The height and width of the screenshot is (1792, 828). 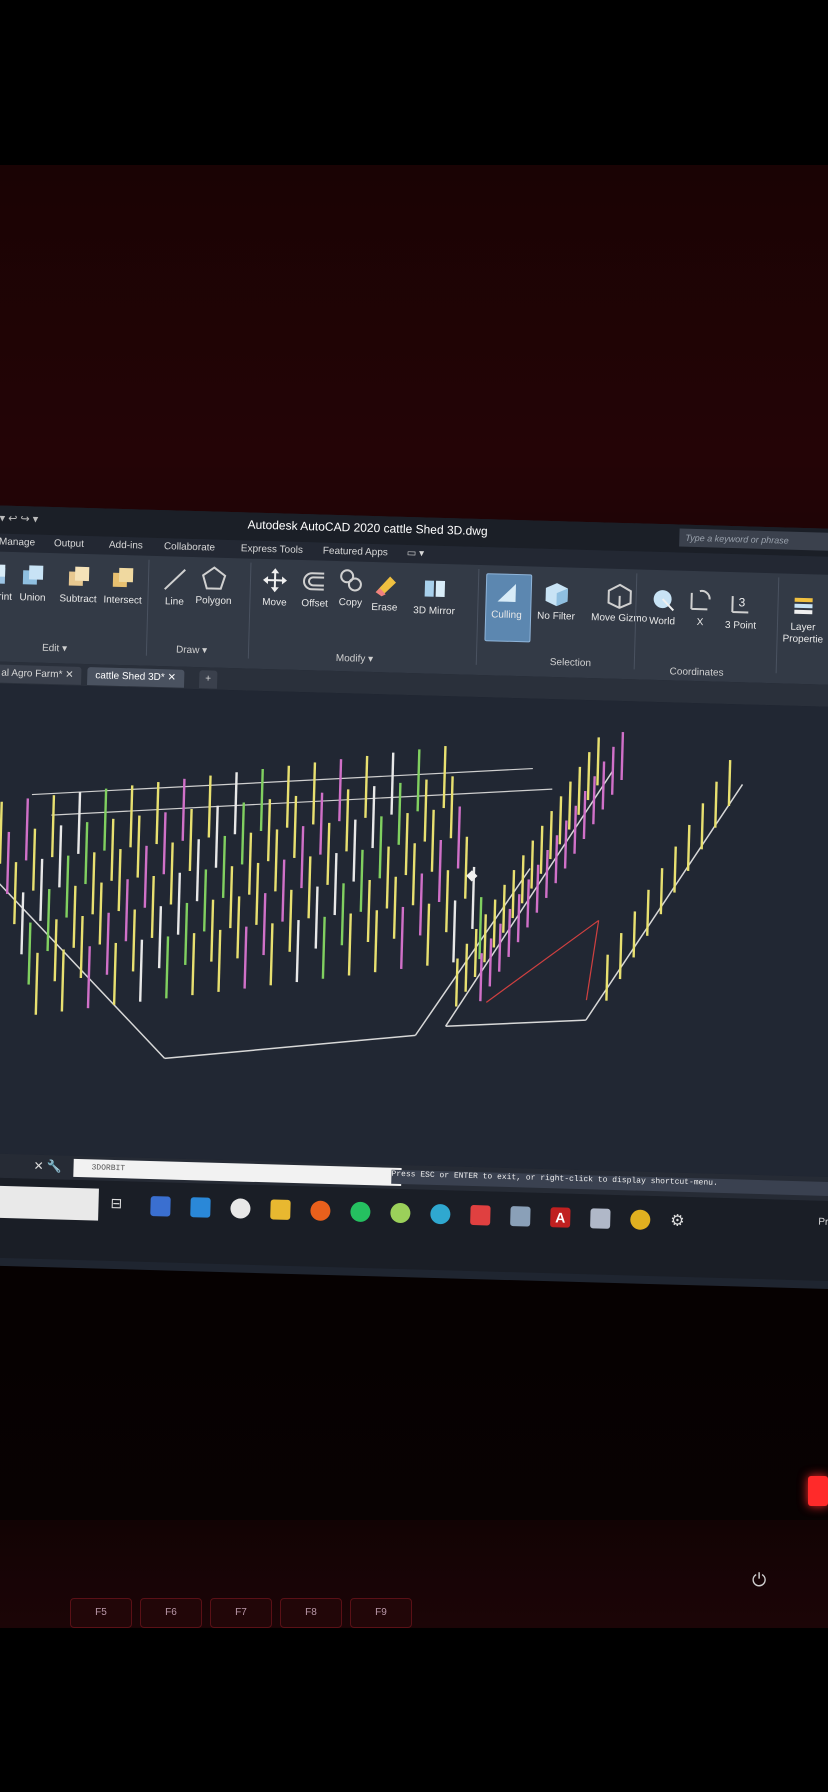 I want to click on store-icon, so click(x=160, y=1206).